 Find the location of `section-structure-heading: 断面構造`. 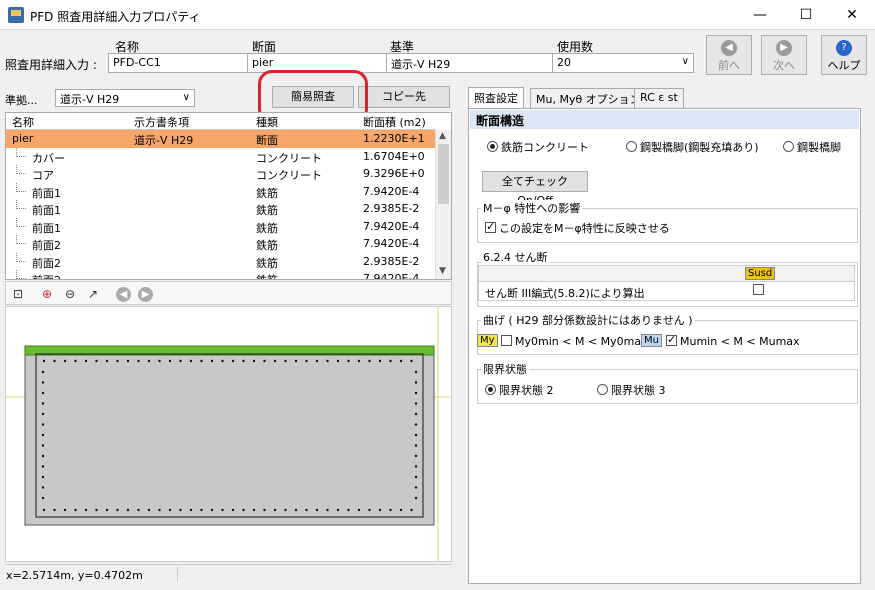

section-structure-heading: 断面構造 is located at coordinates (664, 119).